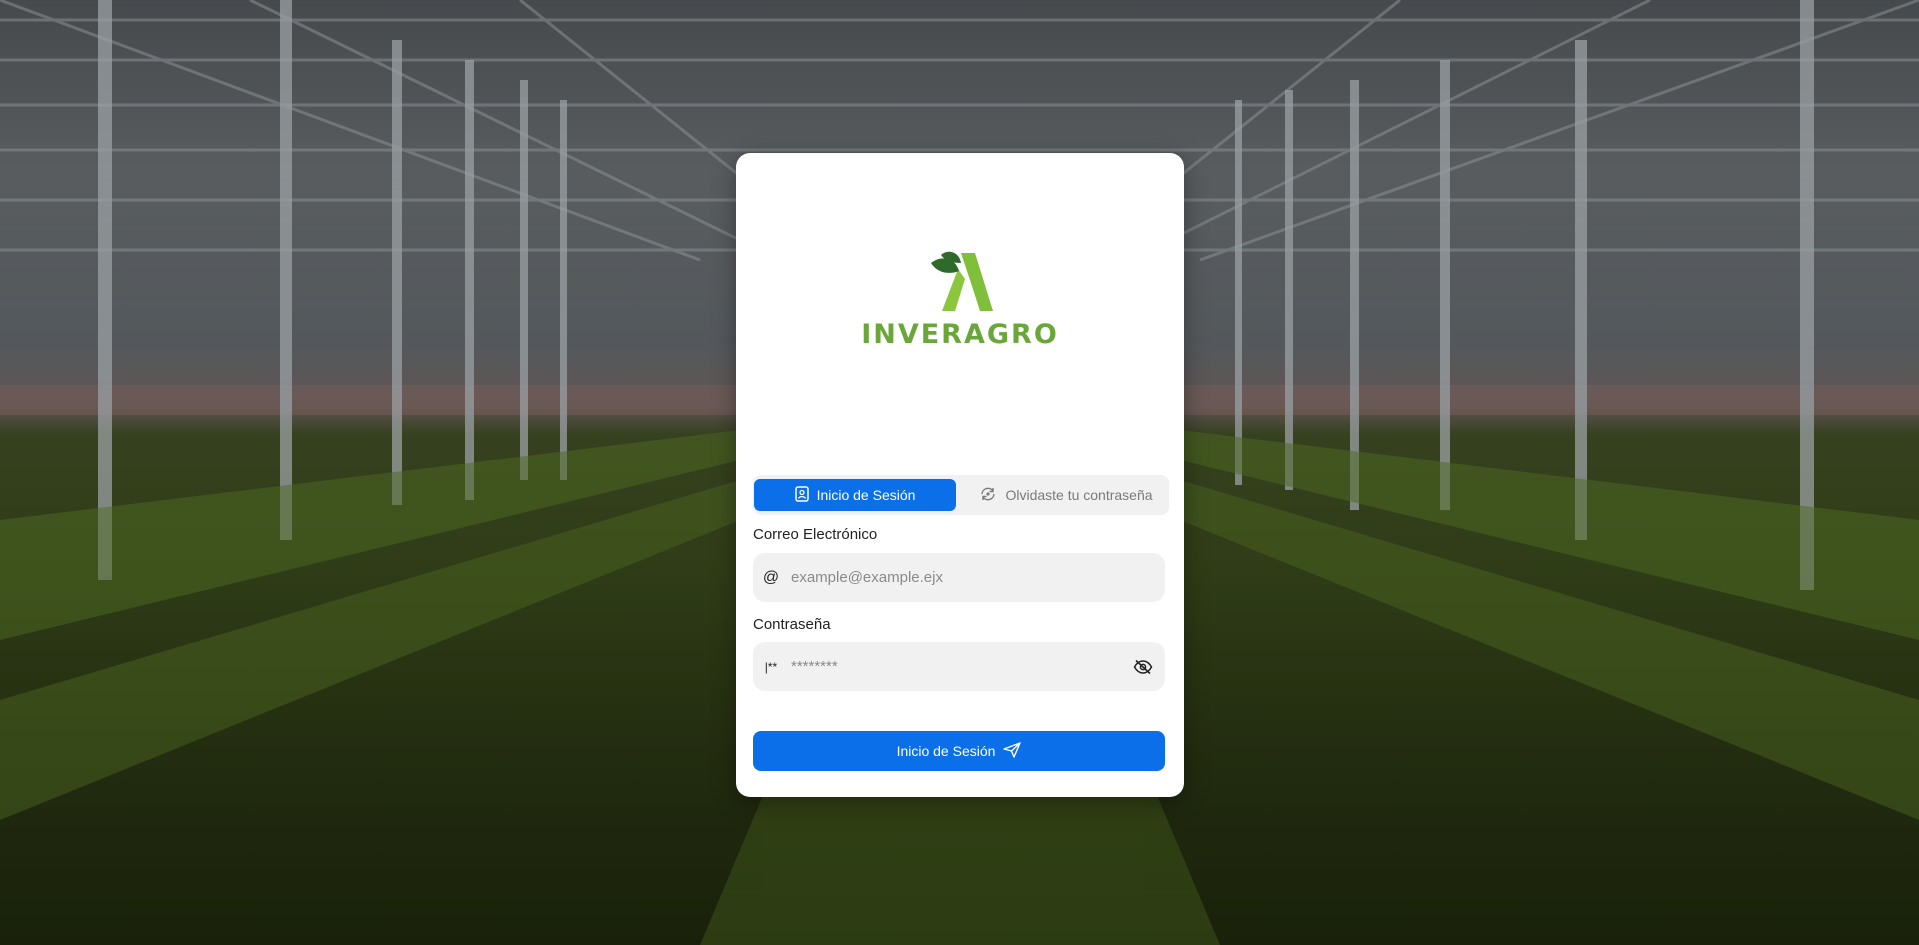  I want to click on tab-login: Inicio de Sesión, so click(855, 495).